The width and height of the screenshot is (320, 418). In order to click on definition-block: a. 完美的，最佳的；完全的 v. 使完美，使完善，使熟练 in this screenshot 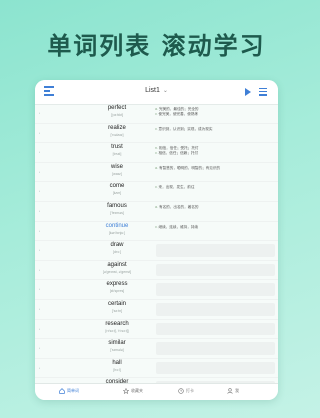, I will do `click(215, 112)`.